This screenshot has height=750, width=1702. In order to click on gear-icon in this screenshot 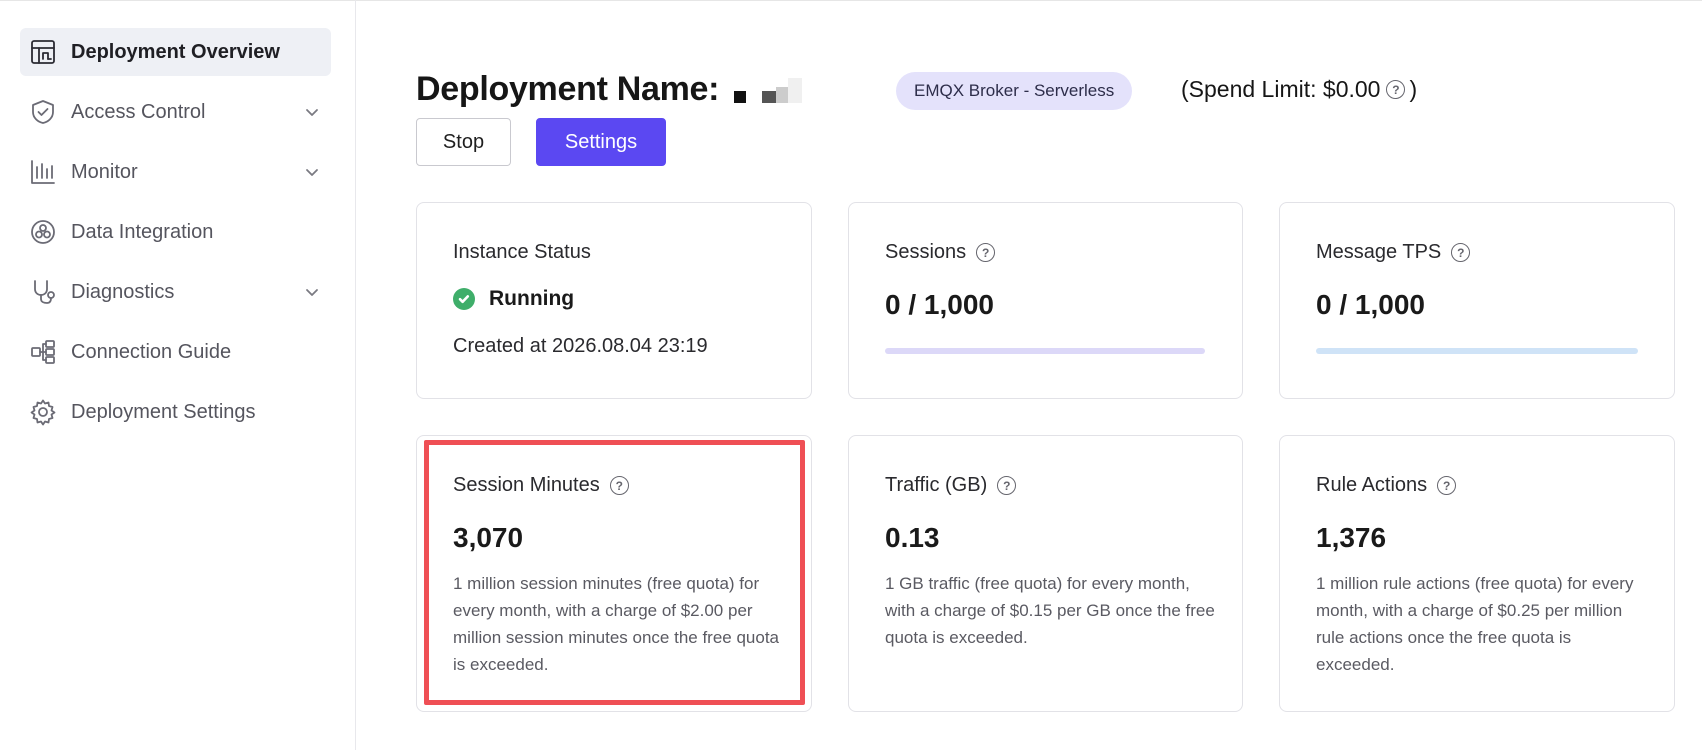, I will do `click(43, 412)`.